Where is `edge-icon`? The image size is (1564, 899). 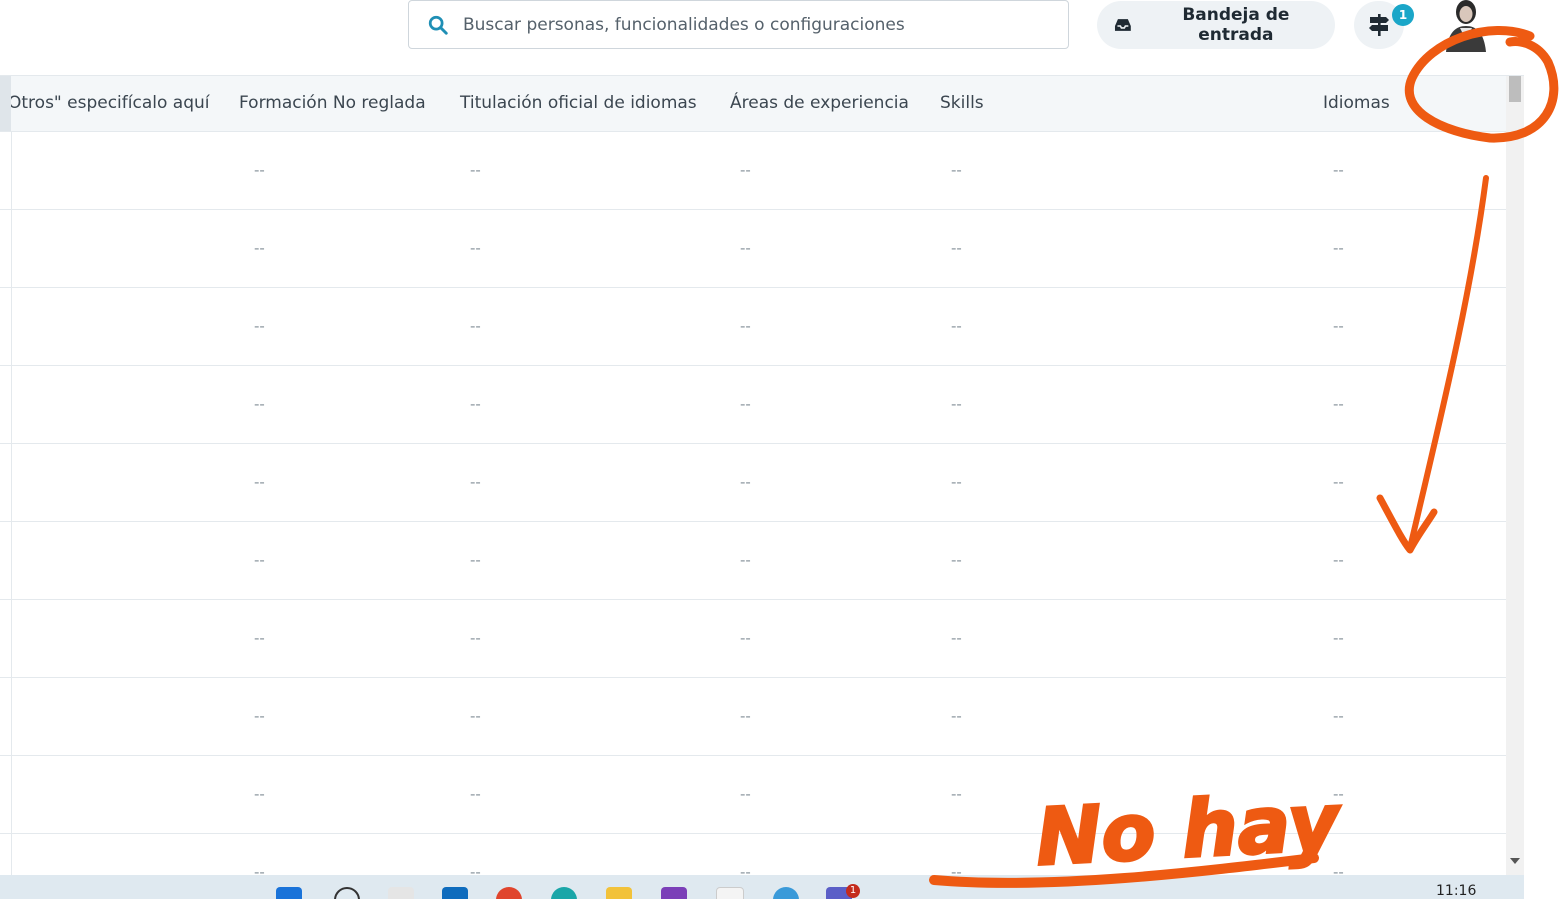 edge-icon is located at coordinates (564, 893).